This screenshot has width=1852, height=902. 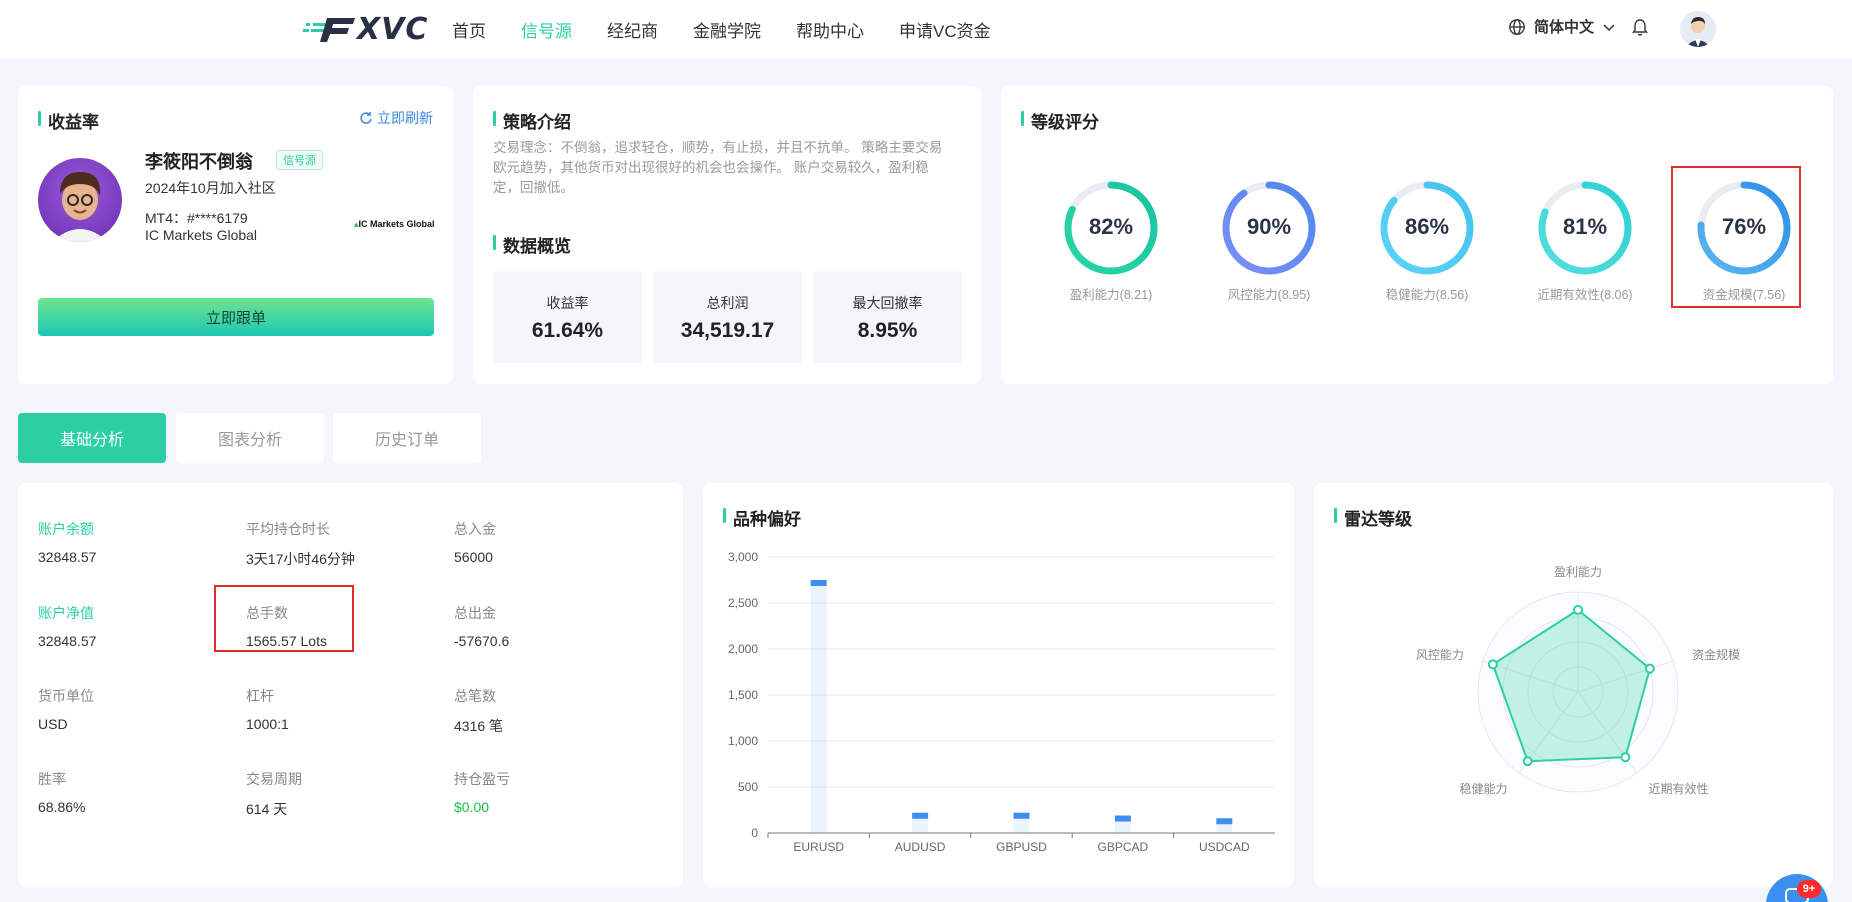 I want to click on info-value: 614 天, so click(x=267, y=809).